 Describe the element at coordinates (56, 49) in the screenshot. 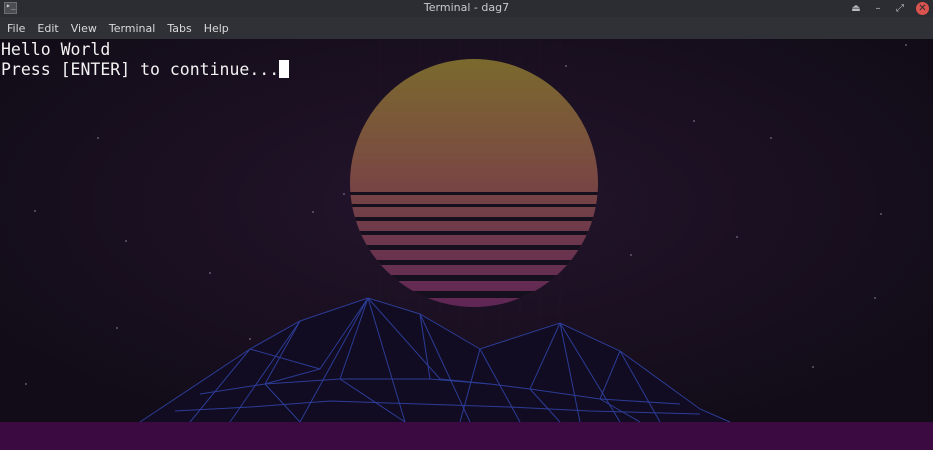

I see `terminal-line: Hello World` at that location.